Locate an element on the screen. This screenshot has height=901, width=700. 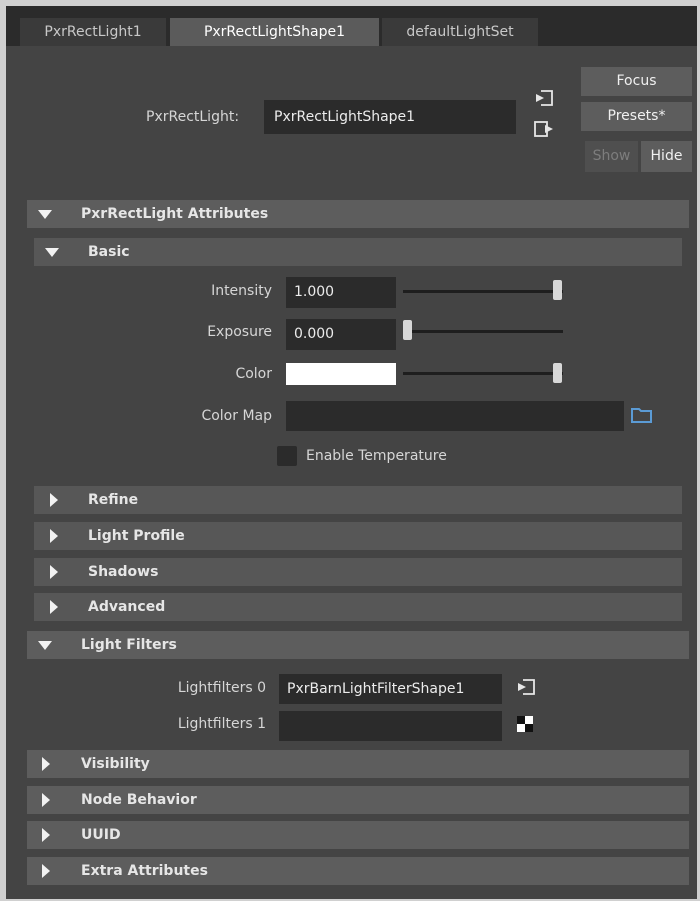
section-title: PxrRectLight Attributes is located at coordinates (175, 214).